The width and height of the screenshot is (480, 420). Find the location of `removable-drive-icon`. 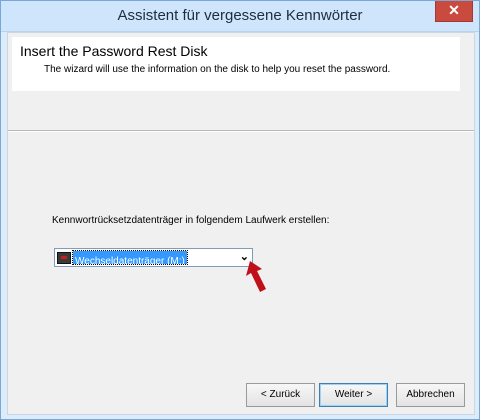

removable-drive-icon is located at coordinates (64, 258).